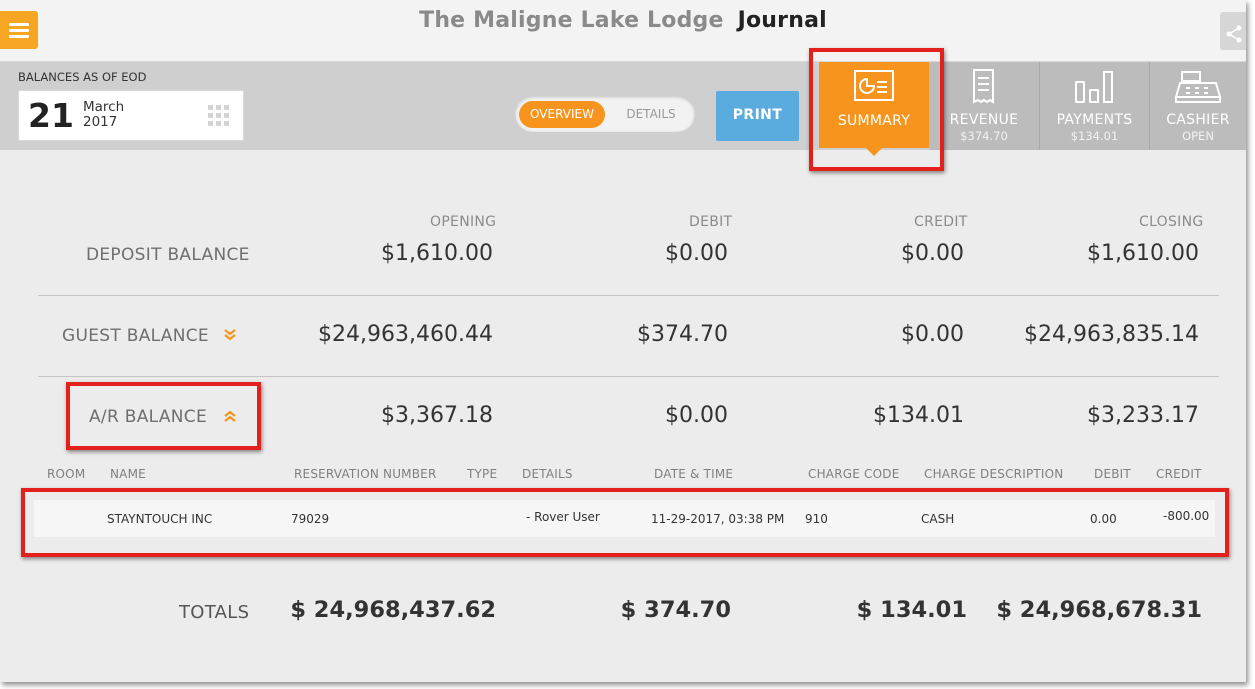 The width and height of the screenshot is (1255, 689). I want to click on deposit-debit: $0.00, so click(696, 253).